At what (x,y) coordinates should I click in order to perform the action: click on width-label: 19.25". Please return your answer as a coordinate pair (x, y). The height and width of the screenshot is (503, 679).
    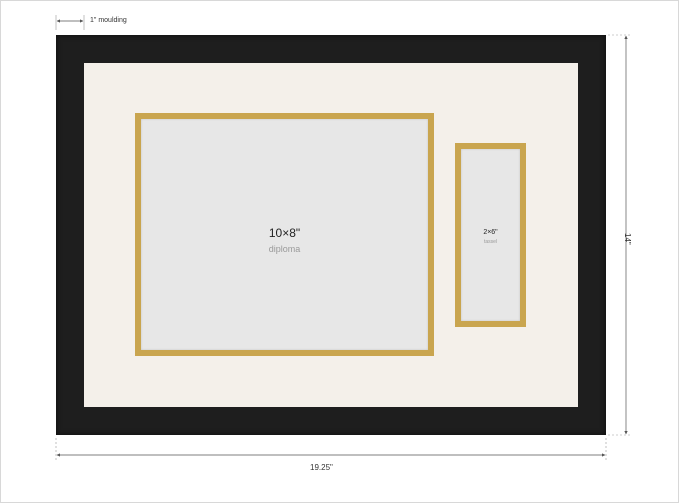
    Looking at the image, I should click on (321, 467).